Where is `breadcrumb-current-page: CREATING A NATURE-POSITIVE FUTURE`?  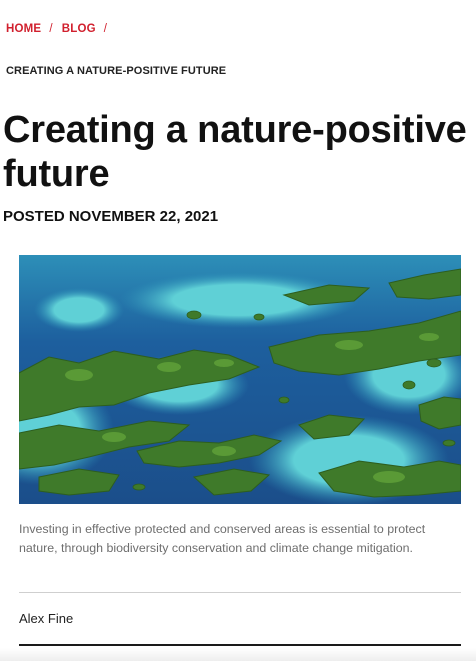 breadcrumb-current-page: CREATING A NATURE-POSITIVE FUTURE is located at coordinates (116, 71).